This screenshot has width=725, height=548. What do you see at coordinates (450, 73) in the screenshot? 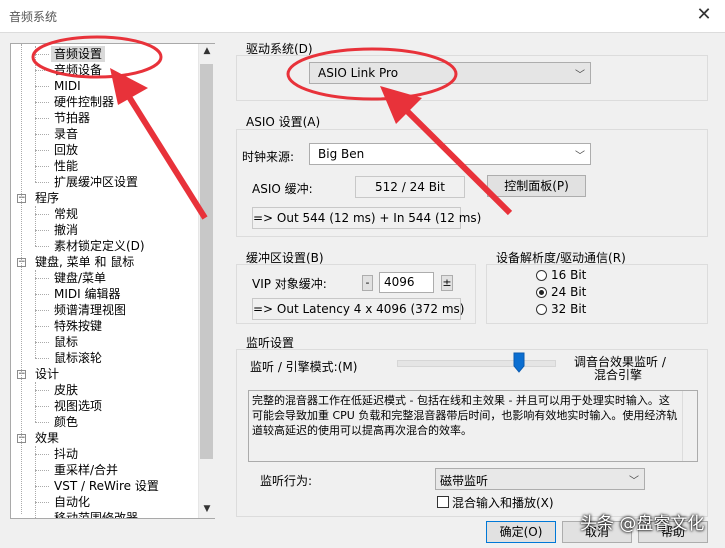
I see `driver-select: ASIO Link Pro ﹀` at bounding box center [450, 73].